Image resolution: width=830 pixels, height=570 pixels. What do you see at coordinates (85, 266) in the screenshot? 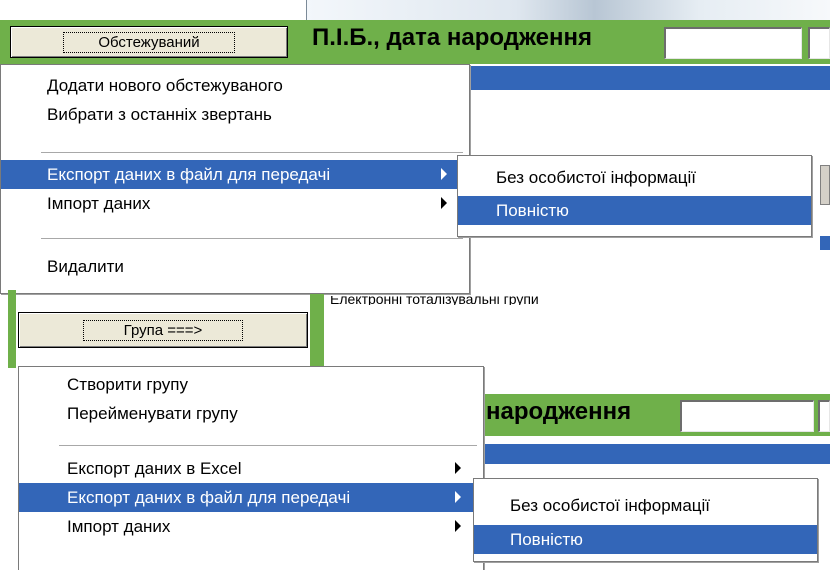
I see `menu-item-label: Видалити` at bounding box center [85, 266].